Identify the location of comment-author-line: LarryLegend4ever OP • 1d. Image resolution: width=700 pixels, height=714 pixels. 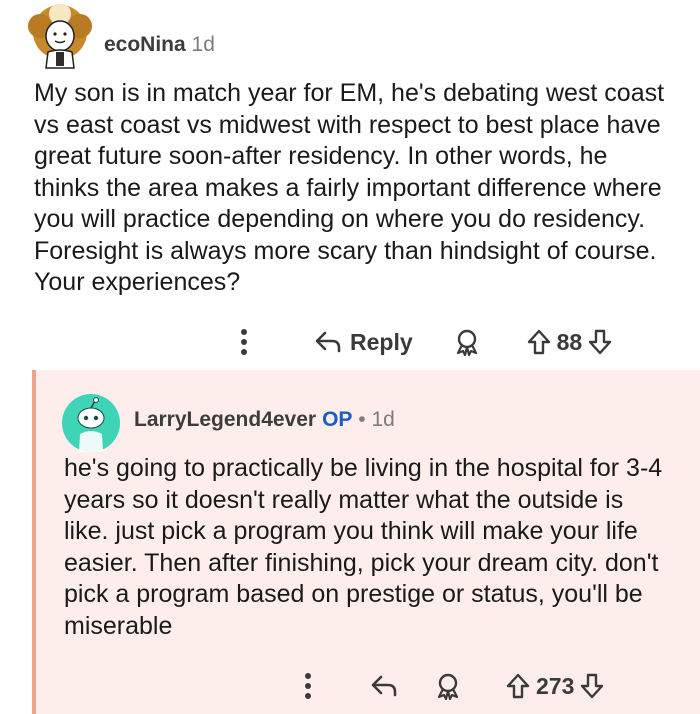
(264, 420).